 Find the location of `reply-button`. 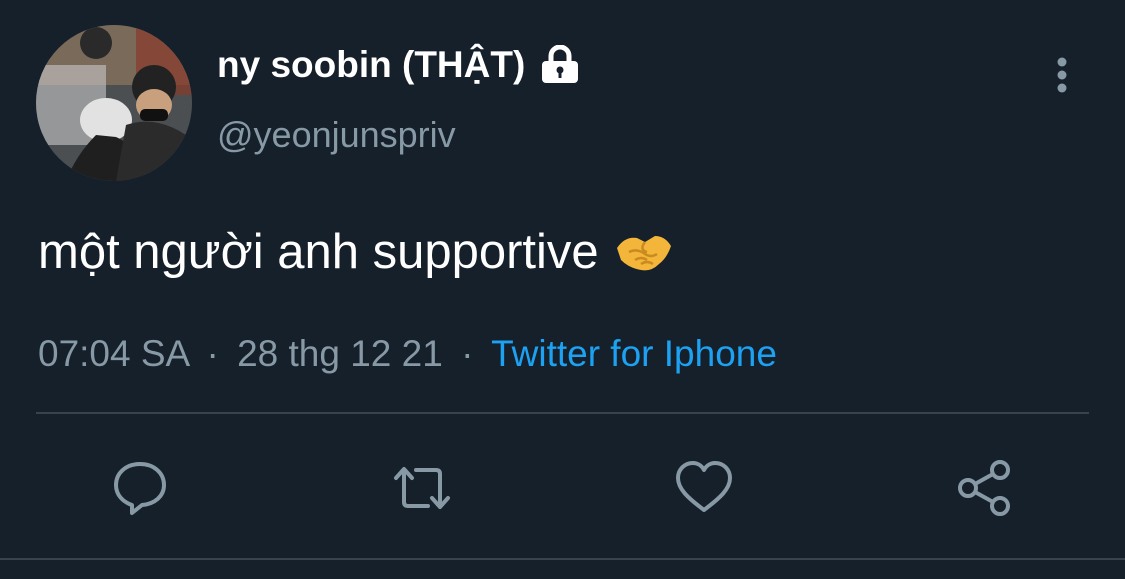

reply-button is located at coordinates (140, 488).